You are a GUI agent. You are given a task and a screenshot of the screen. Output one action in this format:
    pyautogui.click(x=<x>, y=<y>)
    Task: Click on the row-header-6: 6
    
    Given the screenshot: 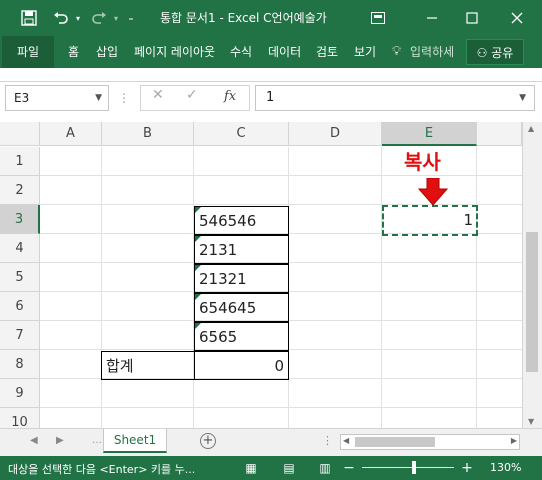 What is the action you would take?
    pyautogui.click(x=20, y=306)
    